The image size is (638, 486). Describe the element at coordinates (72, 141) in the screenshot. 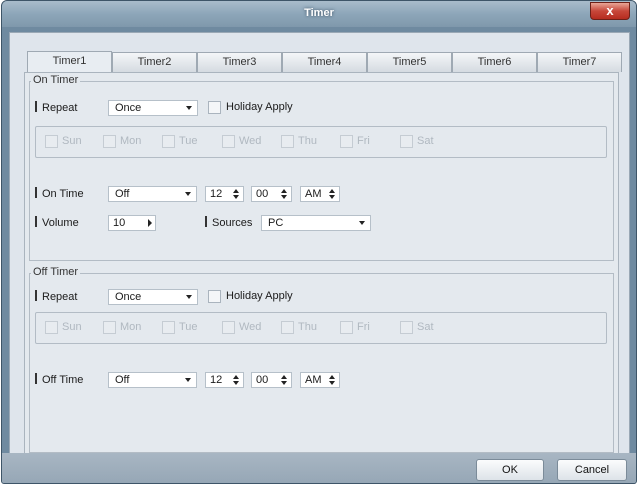

I see `on-day-sun-label: Sun` at that location.